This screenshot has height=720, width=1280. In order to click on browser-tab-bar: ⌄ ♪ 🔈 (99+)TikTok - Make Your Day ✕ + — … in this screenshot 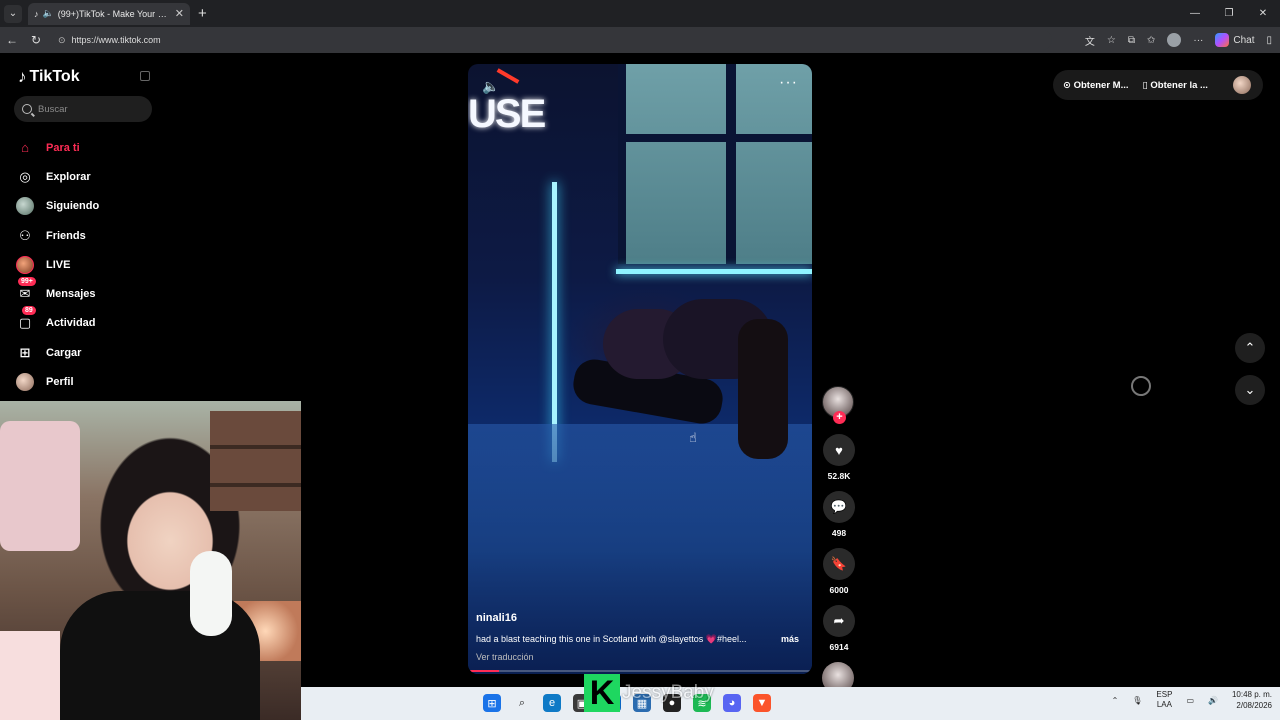, I will do `click(640, 13)`.